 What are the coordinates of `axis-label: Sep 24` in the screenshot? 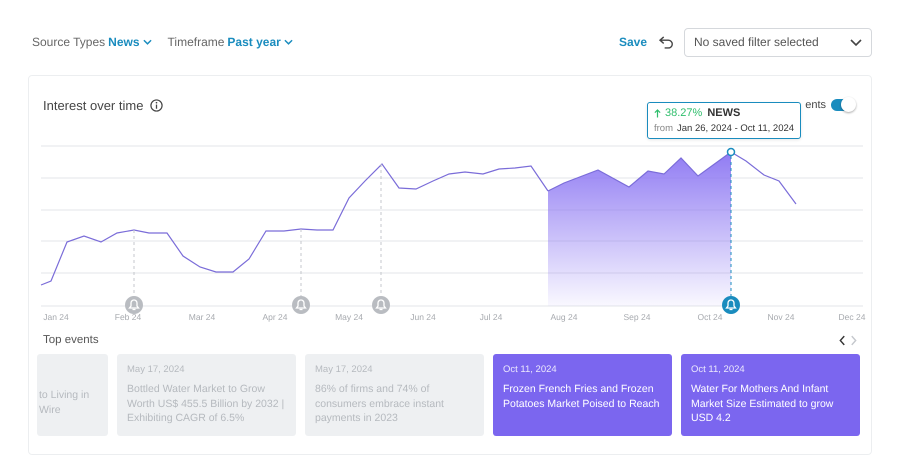 It's located at (637, 317).